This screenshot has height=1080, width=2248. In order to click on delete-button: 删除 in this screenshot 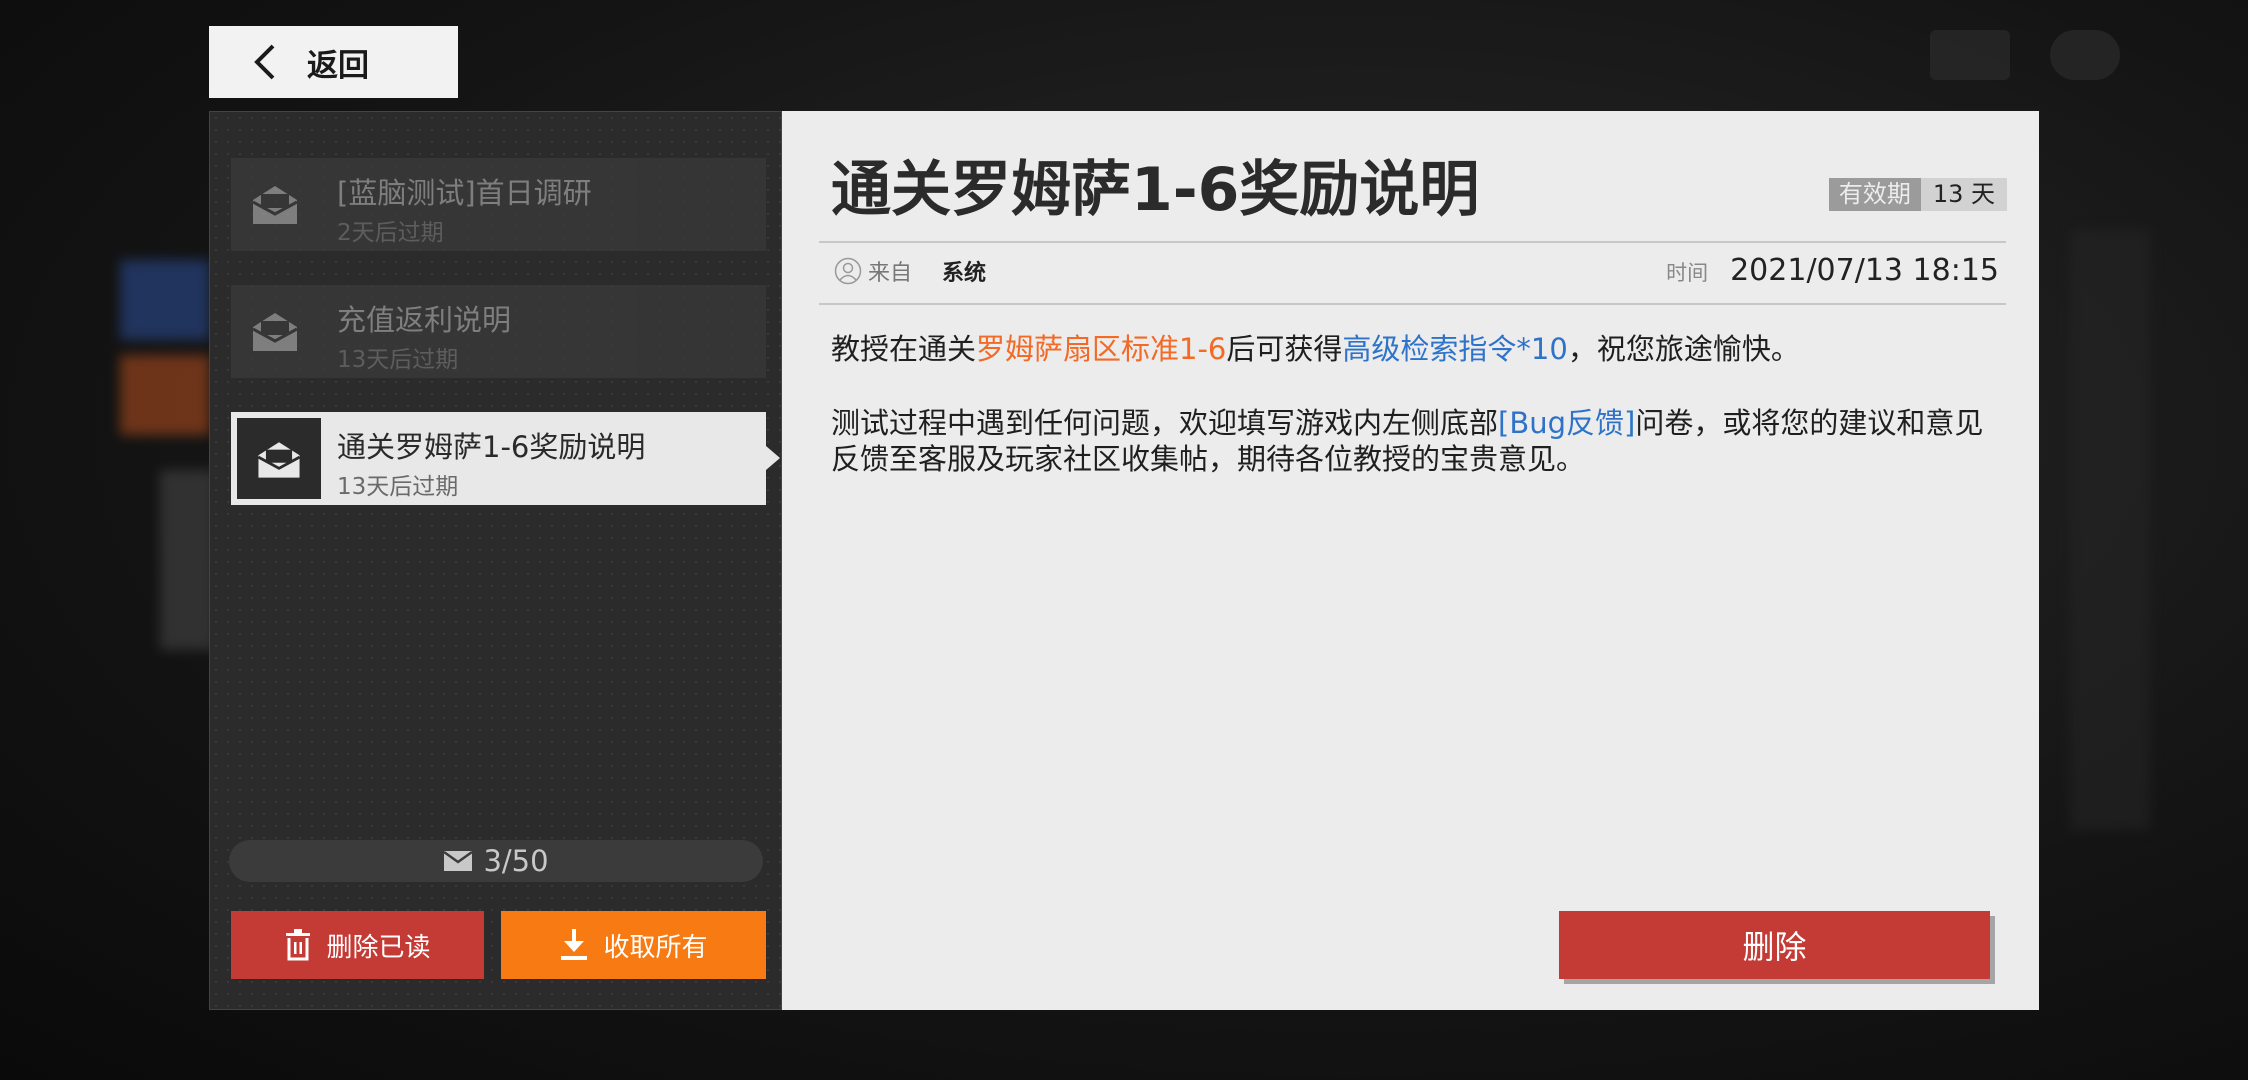, I will do `click(1774, 945)`.